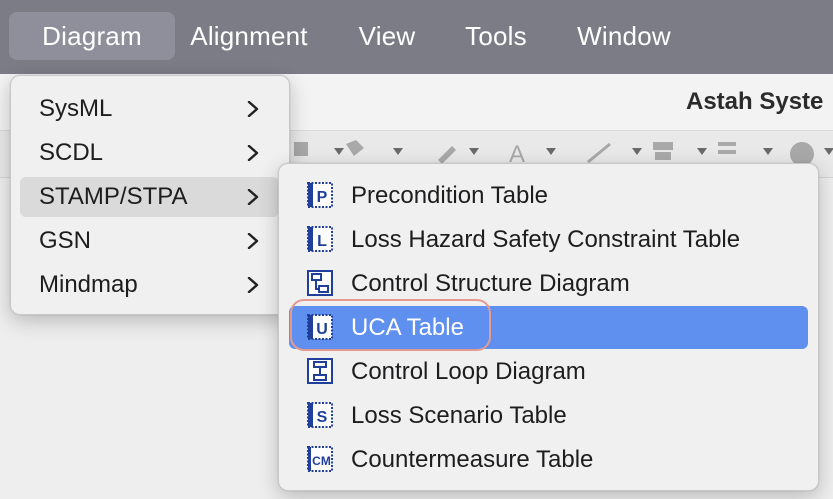 The image size is (833, 499). What do you see at coordinates (663, 146) in the screenshot?
I see `align-icon` at bounding box center [663, 146].